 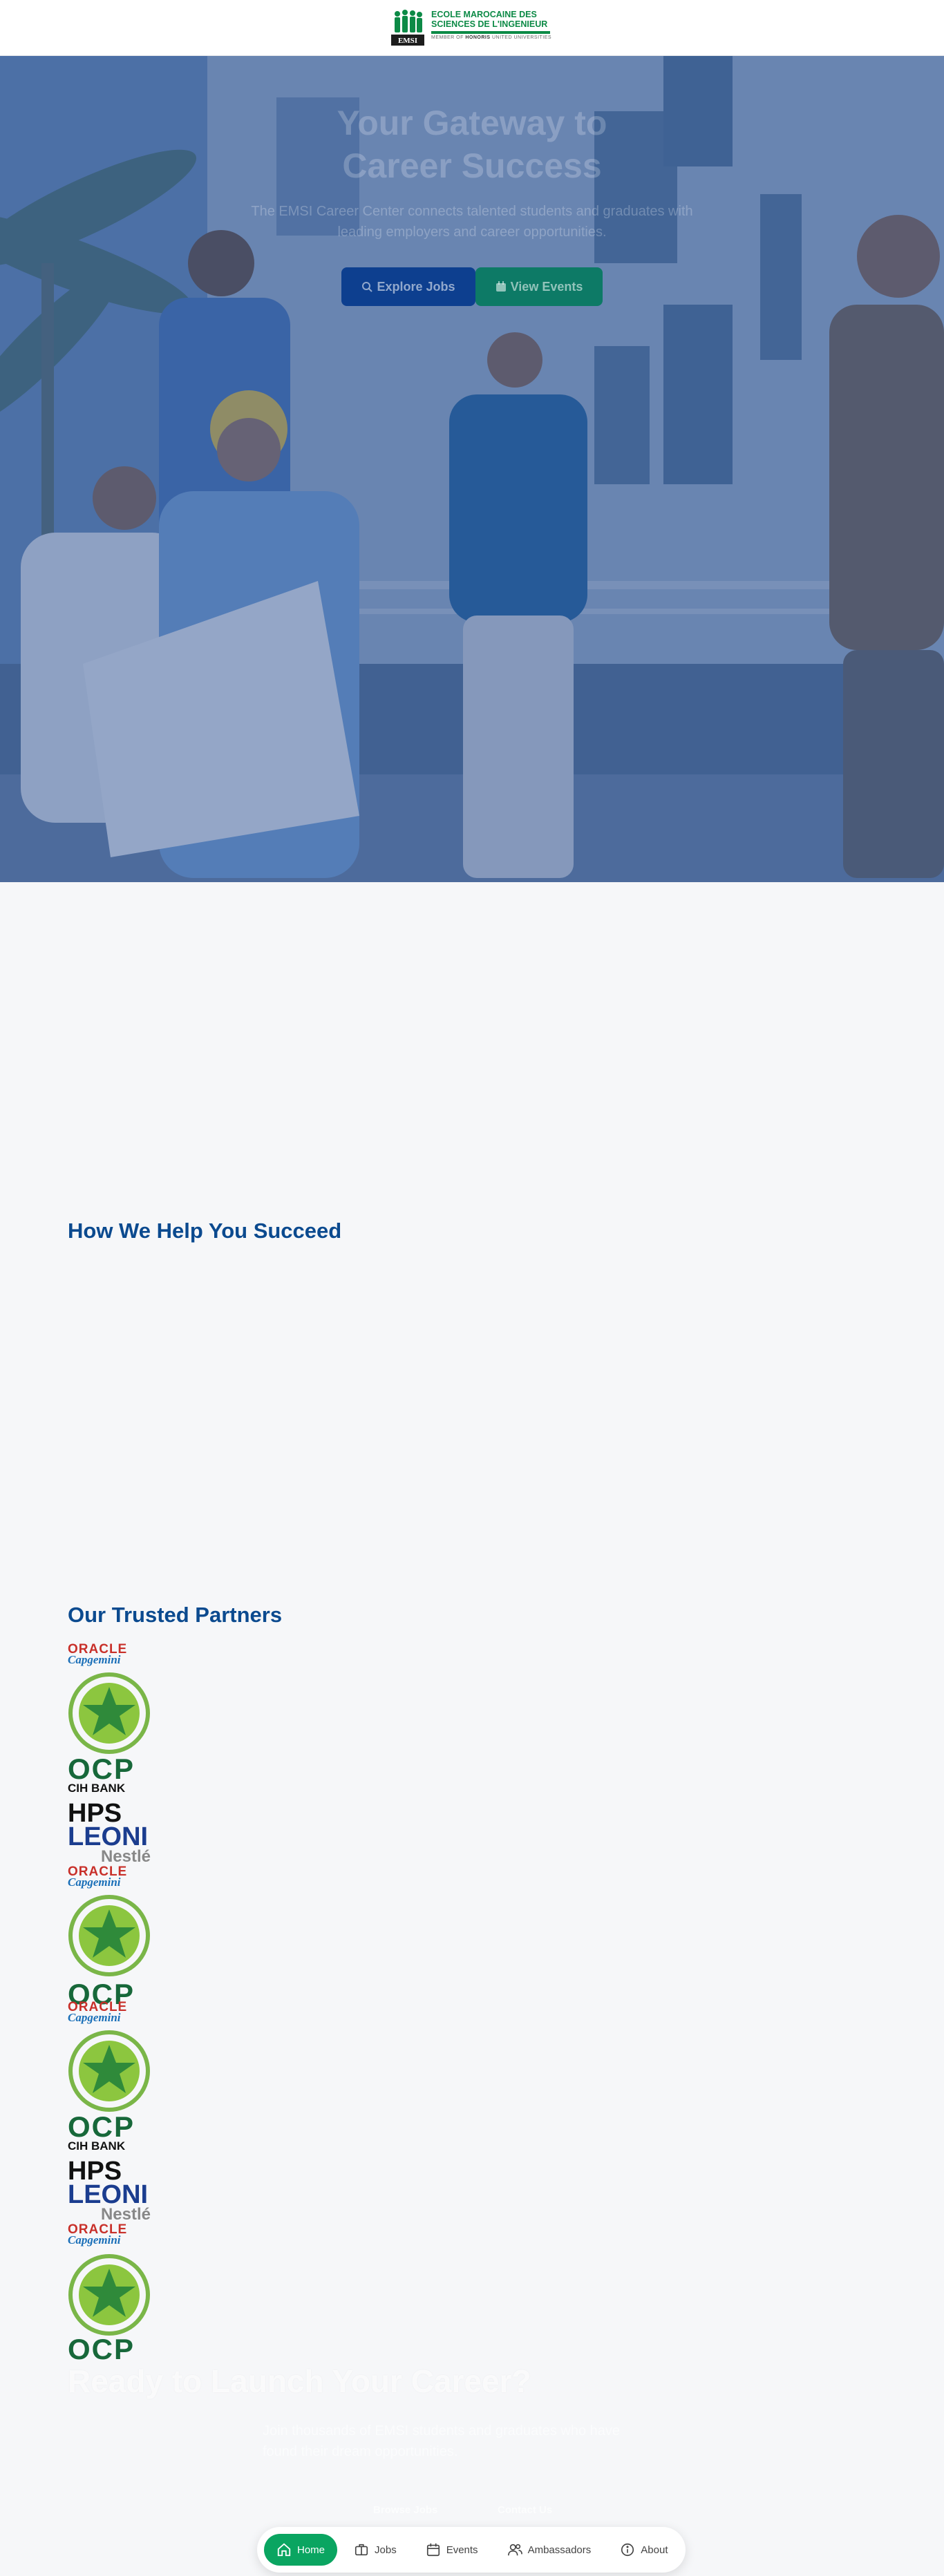 What do you see at coordinates (362, 2550) in the screenshot?
I see `briefcase-icon` at bounding box center [362, 2550].